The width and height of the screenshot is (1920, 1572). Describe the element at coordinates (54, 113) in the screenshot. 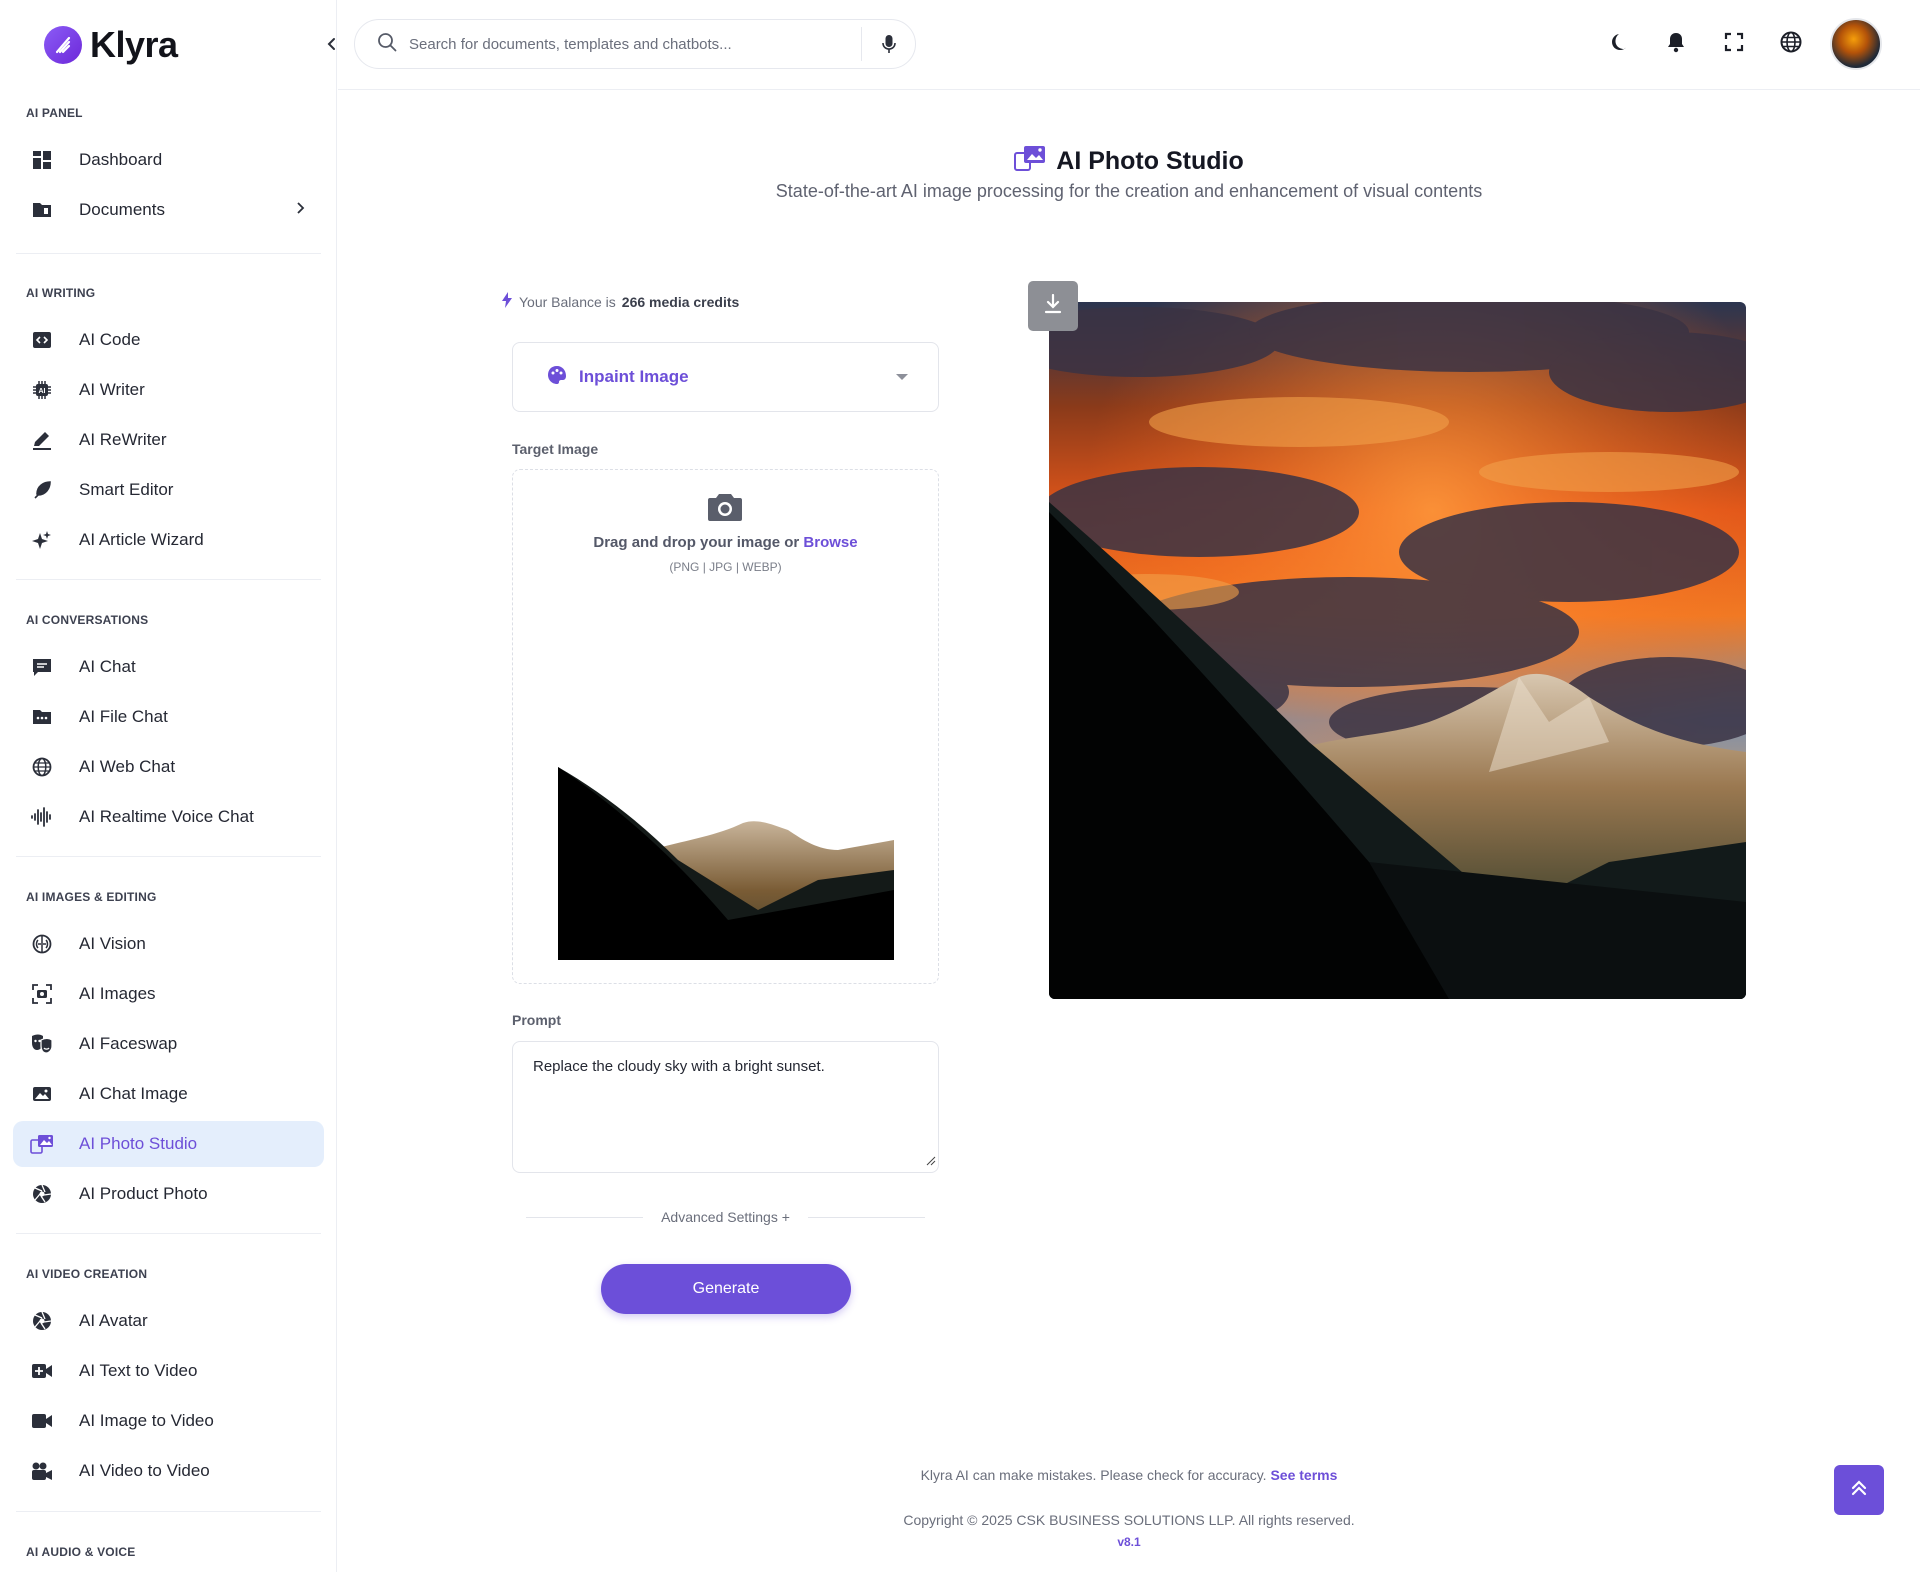

I see `section-ai-panel: AI PANEL` at that location.